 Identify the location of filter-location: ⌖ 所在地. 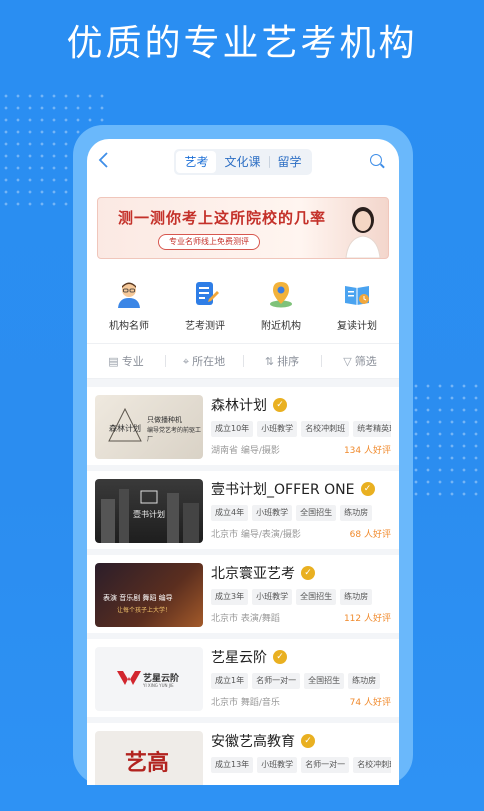
(204, 361).